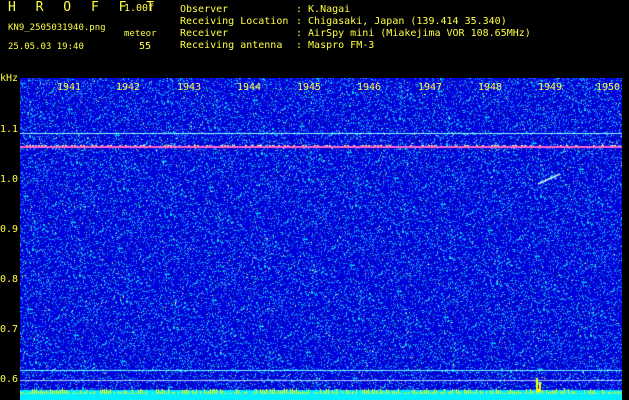 This screenshot has height=400, width=629. Describe the element at coordinates (265, 10) in the screenshot. I see `info-row-observer: Observer : K.Nagai` at that location.